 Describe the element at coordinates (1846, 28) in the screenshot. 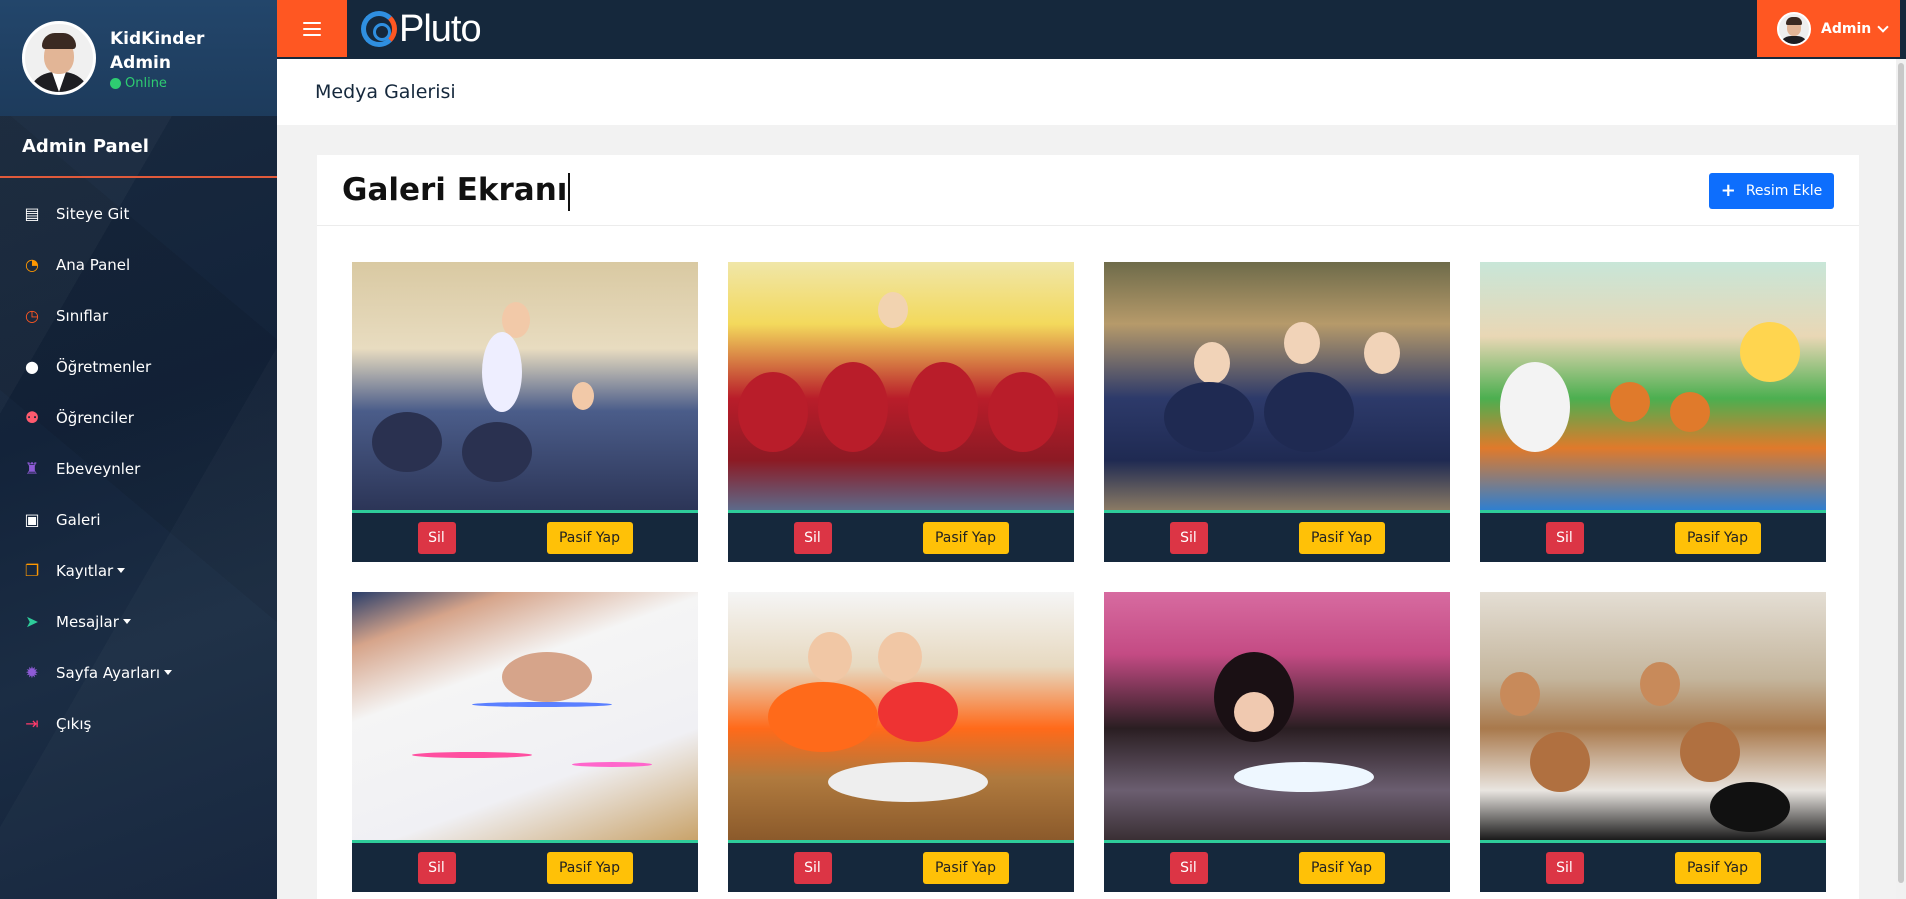

I see `user-name: Admin` at that location.